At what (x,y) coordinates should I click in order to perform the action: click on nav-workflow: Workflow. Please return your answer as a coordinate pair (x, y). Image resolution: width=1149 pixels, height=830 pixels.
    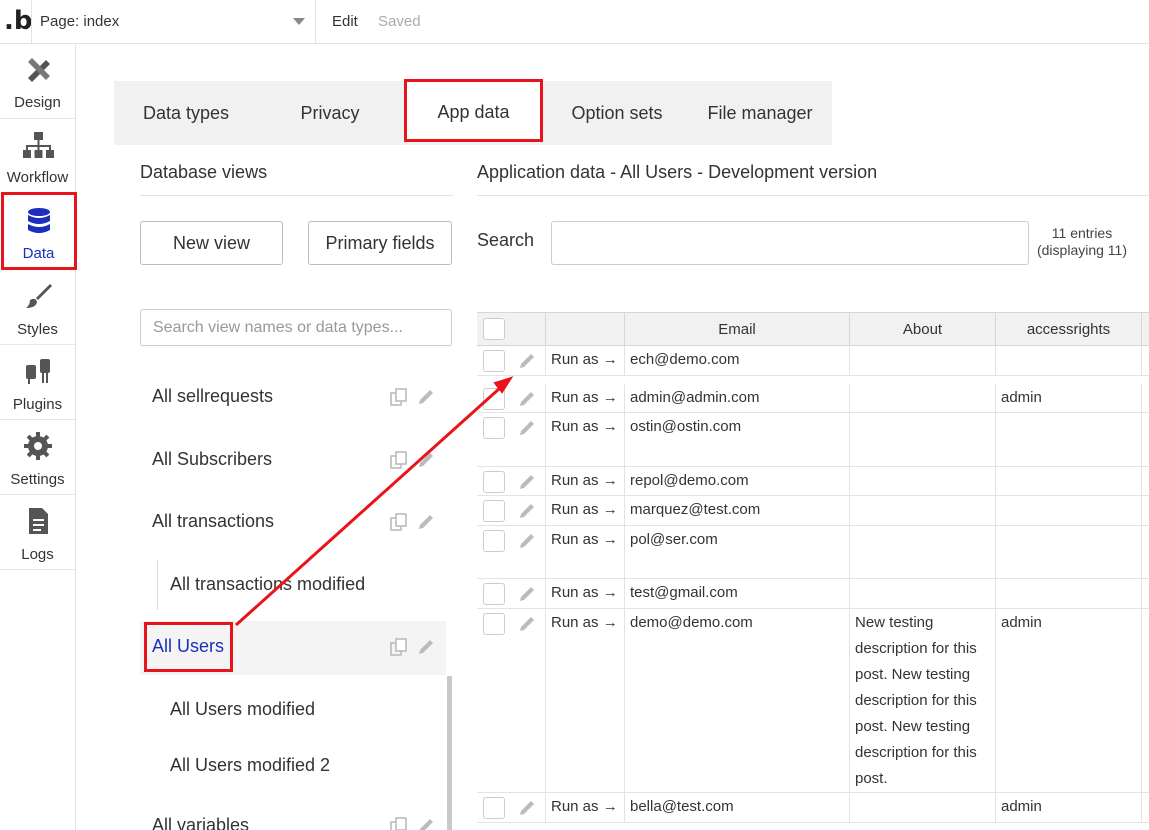
    Looking at the image, I should click on (37, 156).